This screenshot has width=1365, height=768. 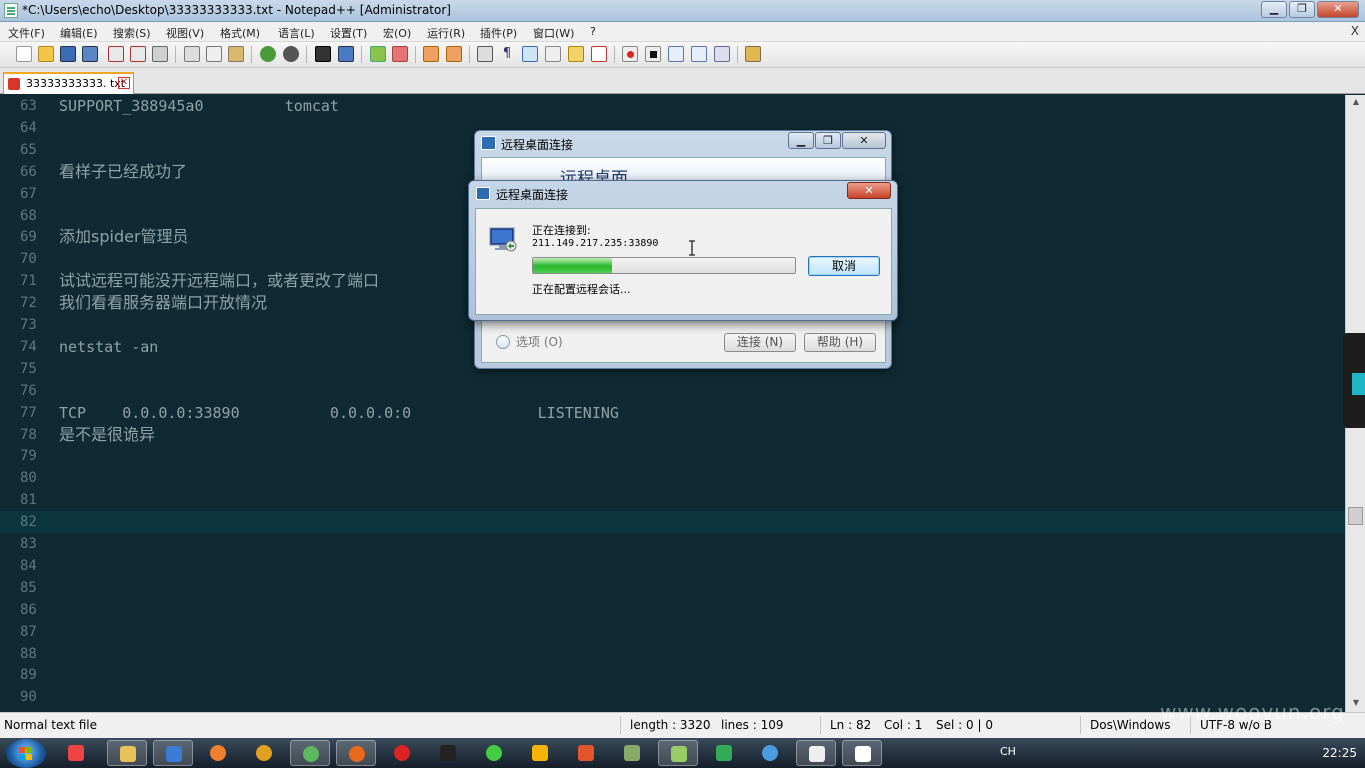 What do you see at coordinates (132, 33) in the screenshot?
I see `menu-search: 搜索(S)` at bounding box center [132, 33].